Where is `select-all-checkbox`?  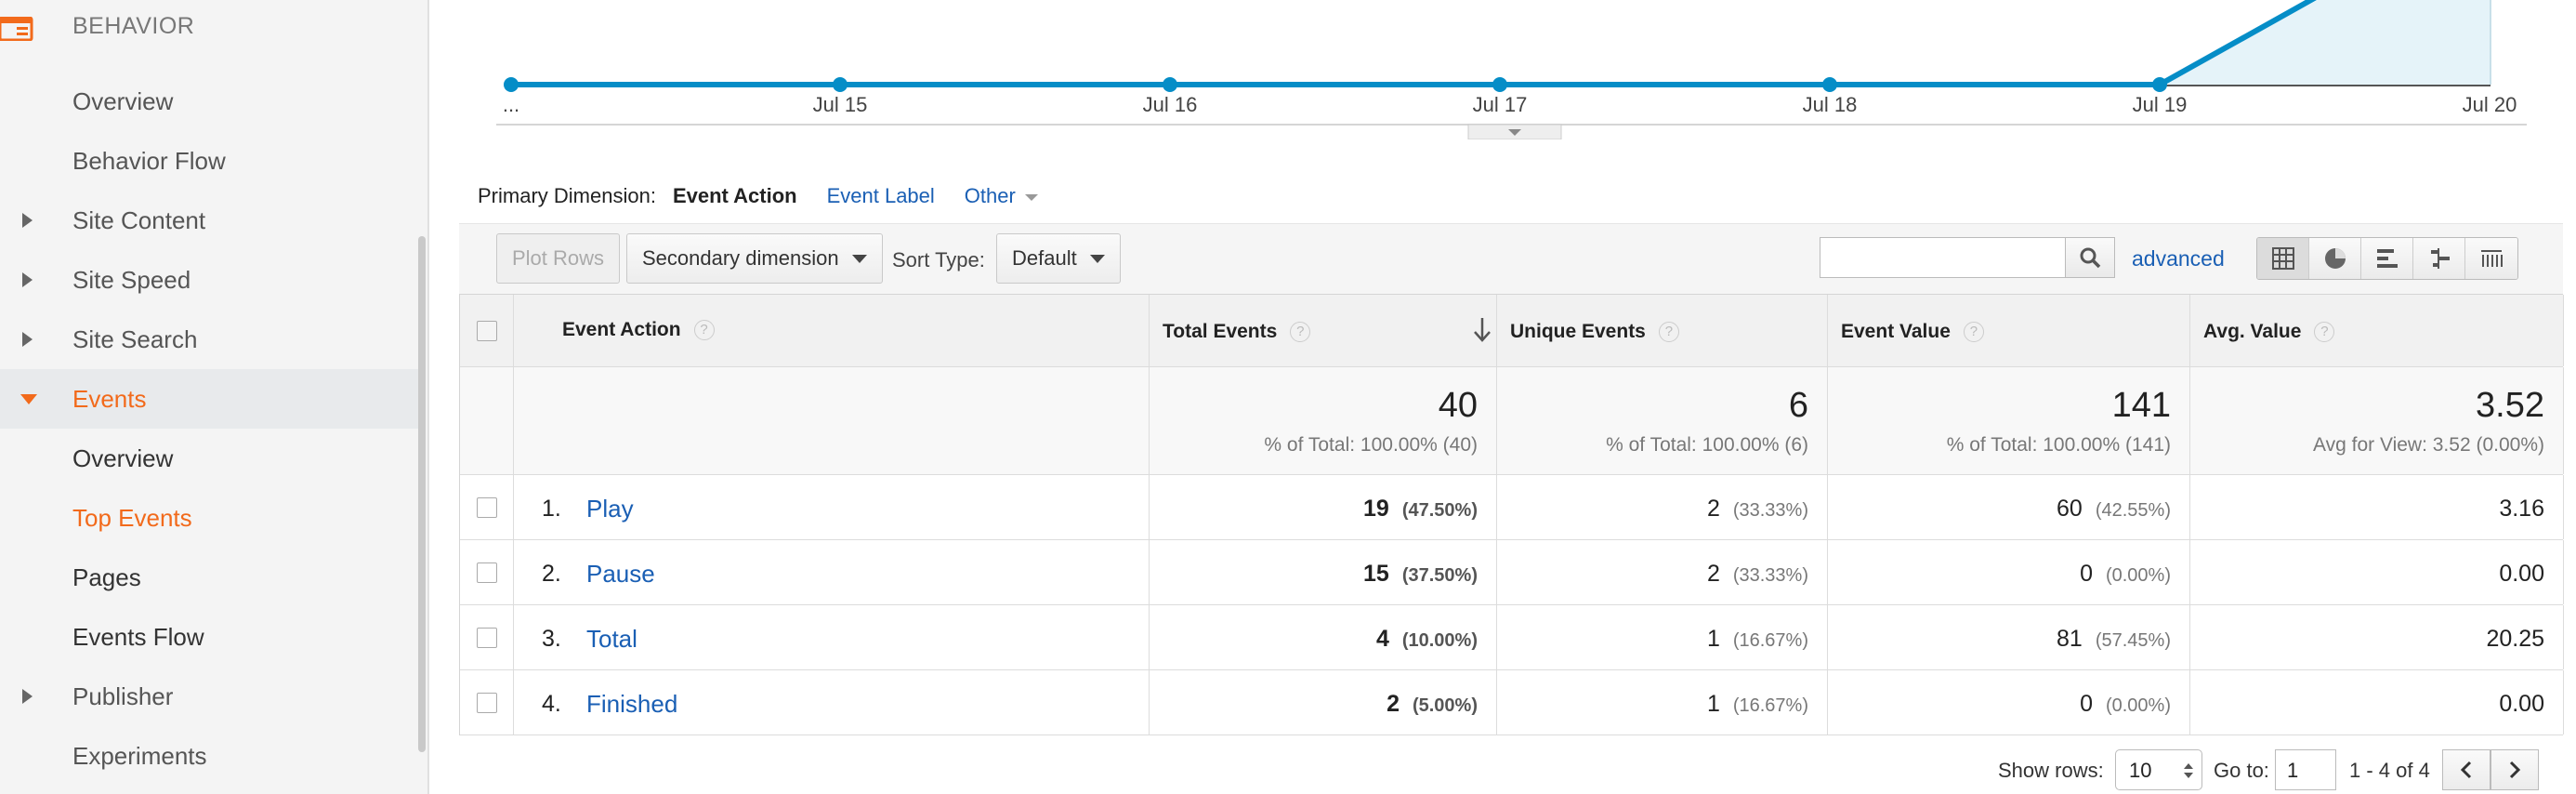 select-all-checkbox is located at coordinates (487, 330).